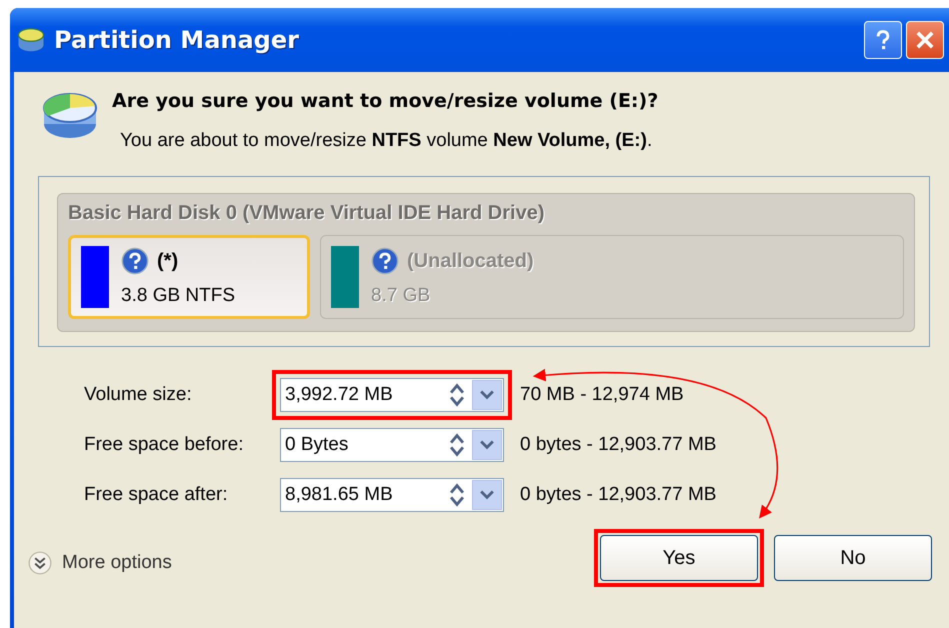 This screenshot has height=628, width=949. Describe the element at coordinates (883, 40) in the screenshot. I see `help-button` at that location.